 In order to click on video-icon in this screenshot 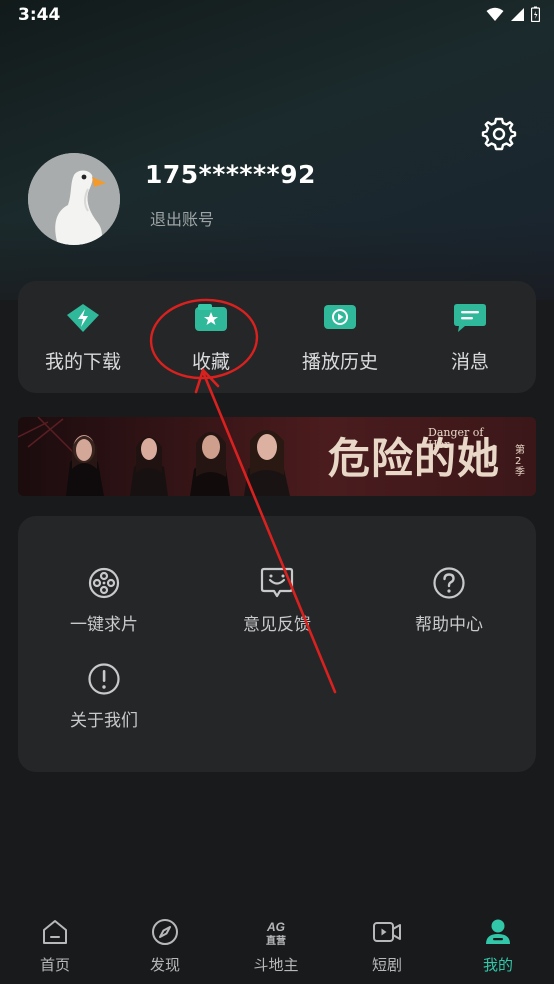, I will do `click(387, 932)`.